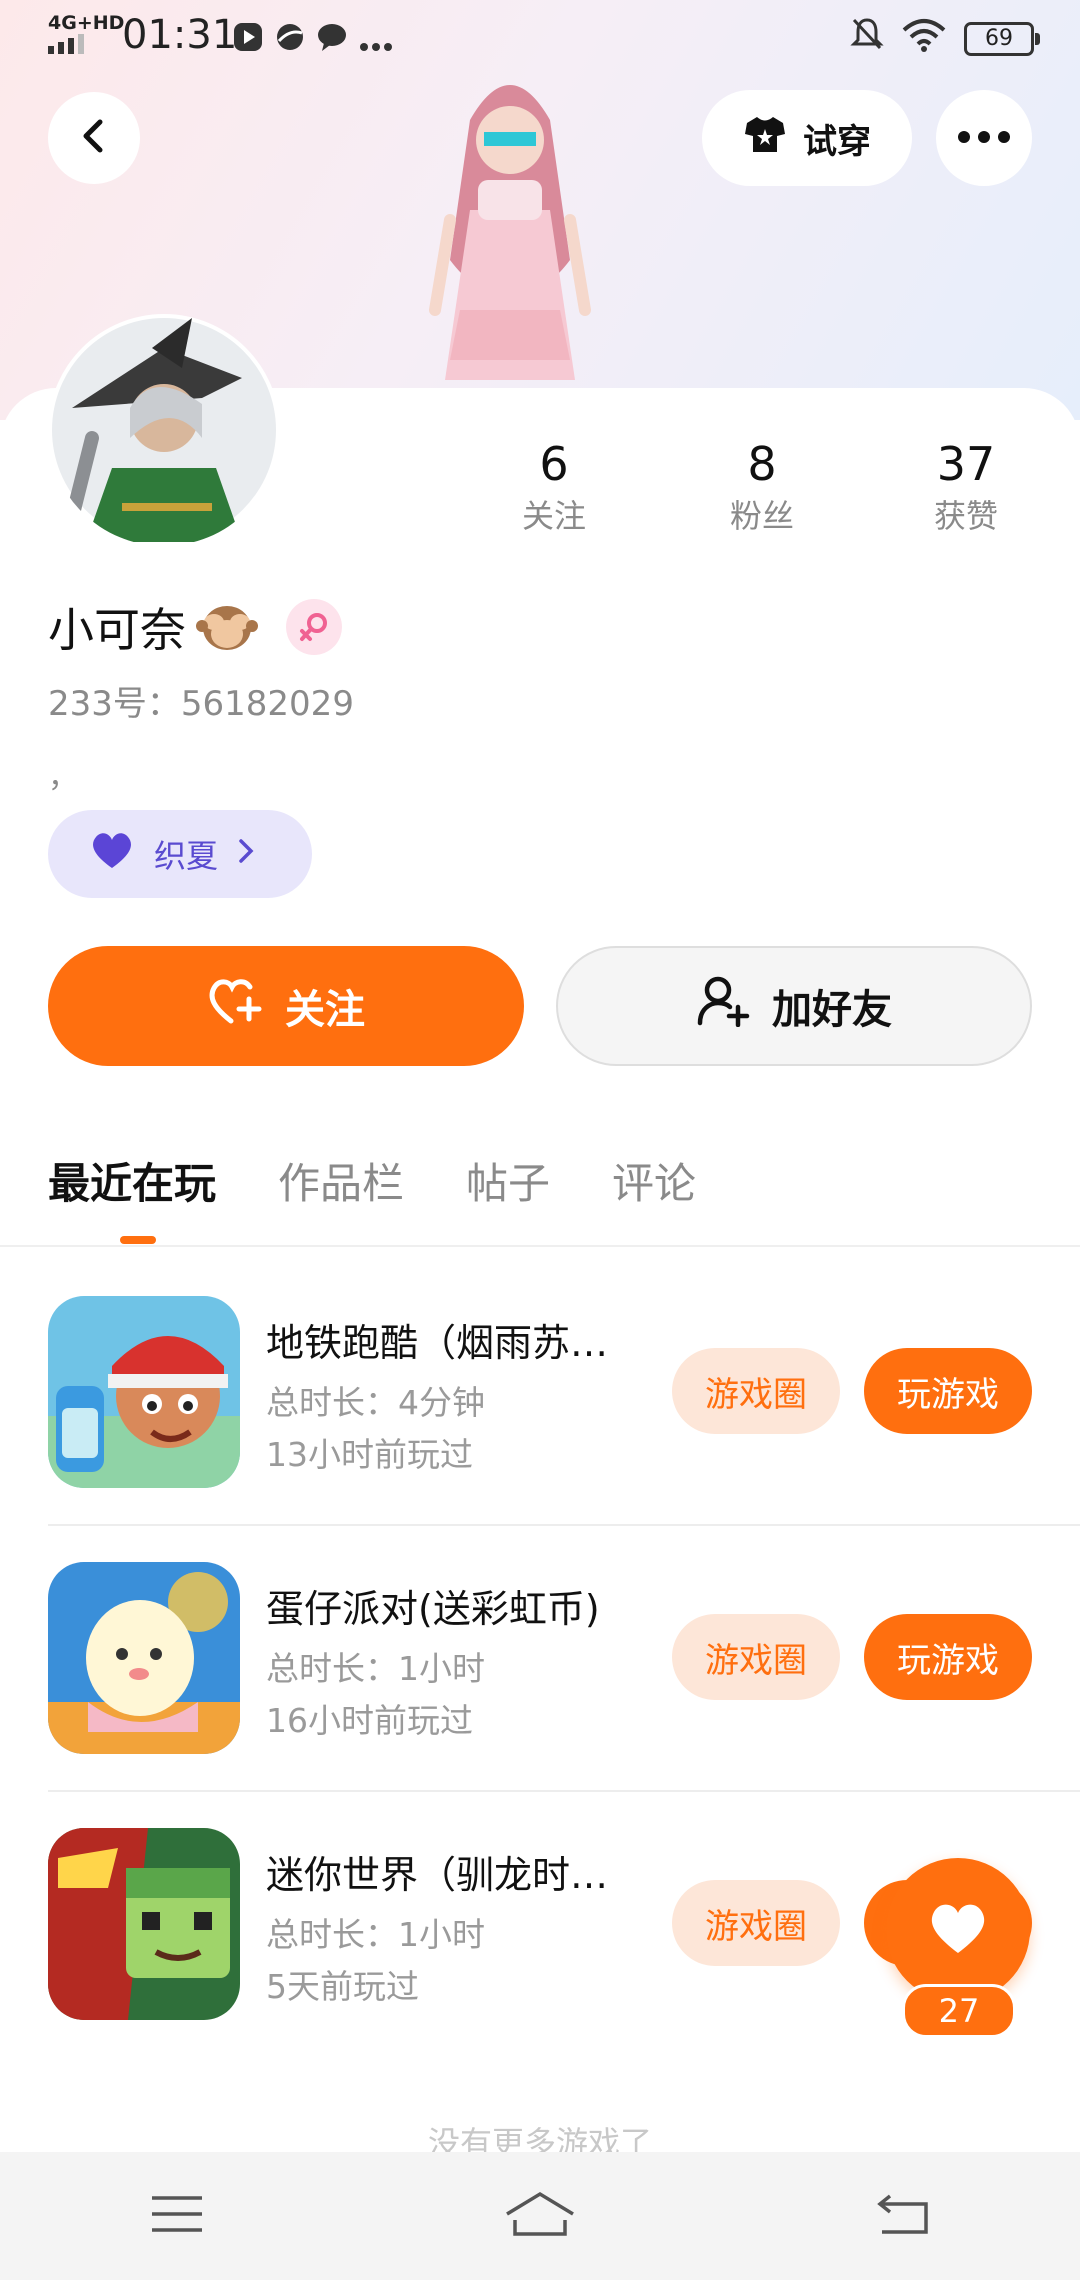 Image resolution: width=1080 pixels, height=2280 pixels. What do you see at coordinates (375, 1402) in the screenshot?
I see `game-duration: 总时长：4分钟` at bounding box center [375, 1402].